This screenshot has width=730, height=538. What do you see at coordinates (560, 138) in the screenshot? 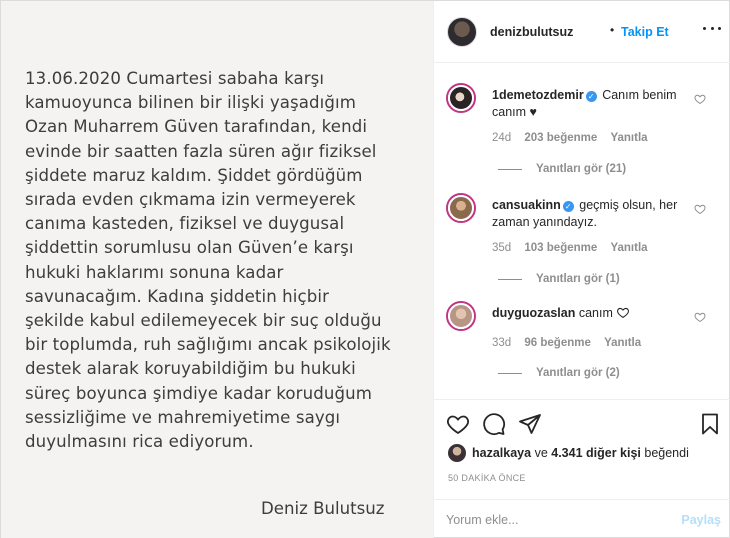
I see `comment-likes-count: 203 beğenme` at bounding box center [560, 138].